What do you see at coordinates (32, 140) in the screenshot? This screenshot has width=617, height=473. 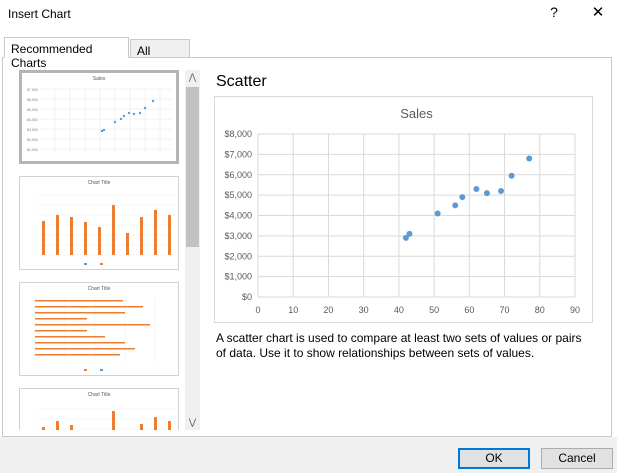 I see `svg-text: $2,000` at bounding box center [32, 140].